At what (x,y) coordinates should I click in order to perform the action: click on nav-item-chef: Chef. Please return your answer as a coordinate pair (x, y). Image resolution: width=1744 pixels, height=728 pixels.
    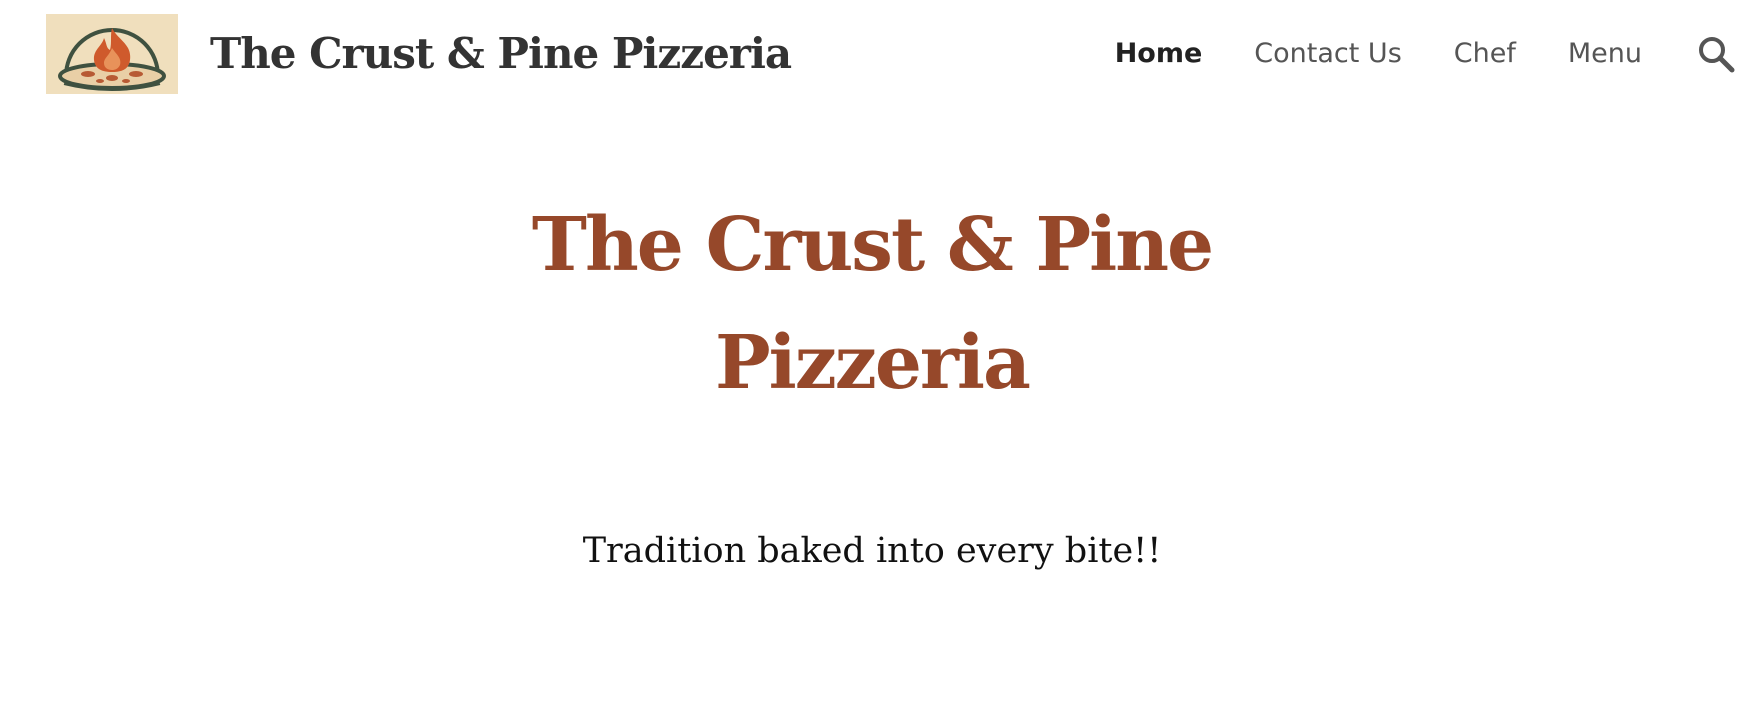
    Looking at the image, I should click on (1485, 54).